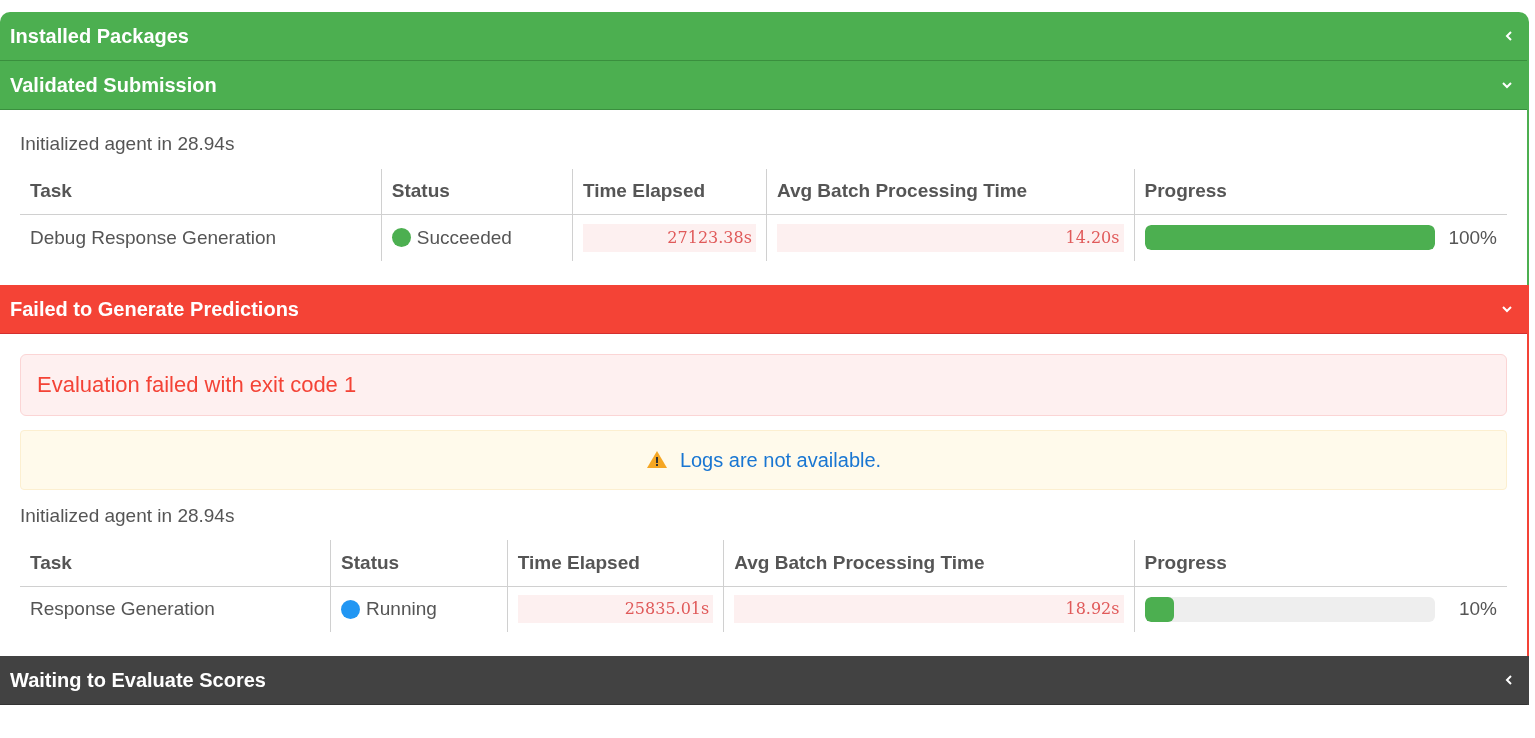 This screenshot has height=738, width=1535. Describe the element at coordinates (763, 309) in the screenshot. I see `section-header: Failed to Generate Predictions` at that location.